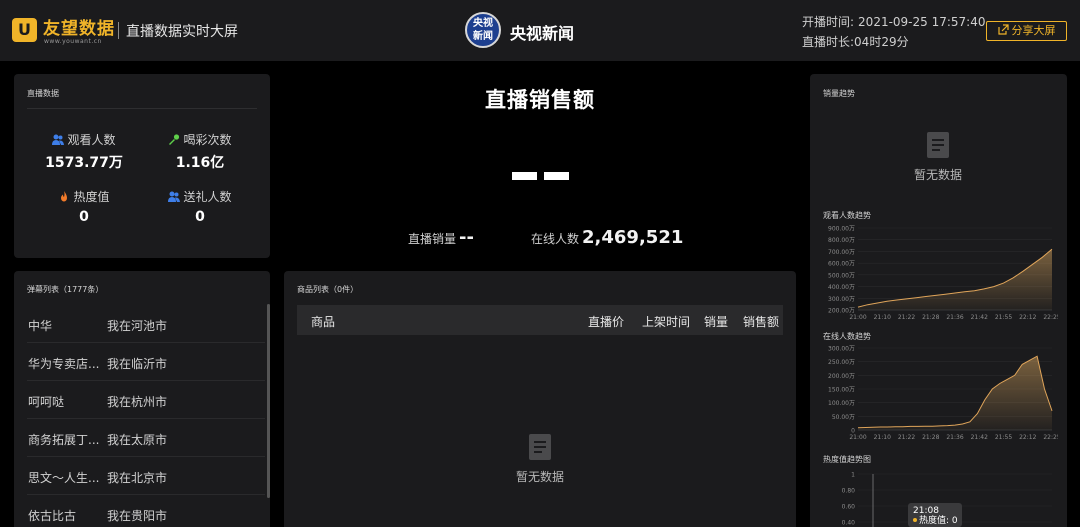 Image resolution: width=1080 pixels, height=527 pixels. I want to click on stat-viewers: 观看人数 1573.77万, so click(84, 151).